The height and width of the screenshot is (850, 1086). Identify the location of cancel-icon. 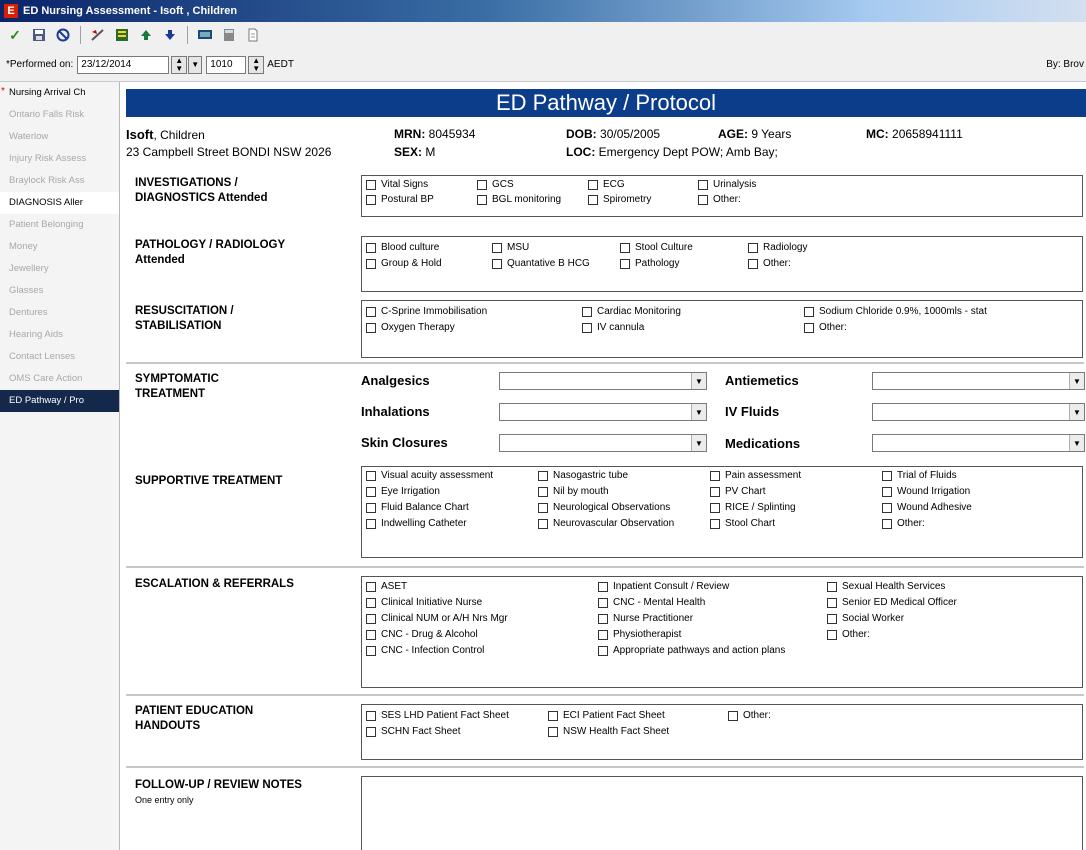
(63, 35).